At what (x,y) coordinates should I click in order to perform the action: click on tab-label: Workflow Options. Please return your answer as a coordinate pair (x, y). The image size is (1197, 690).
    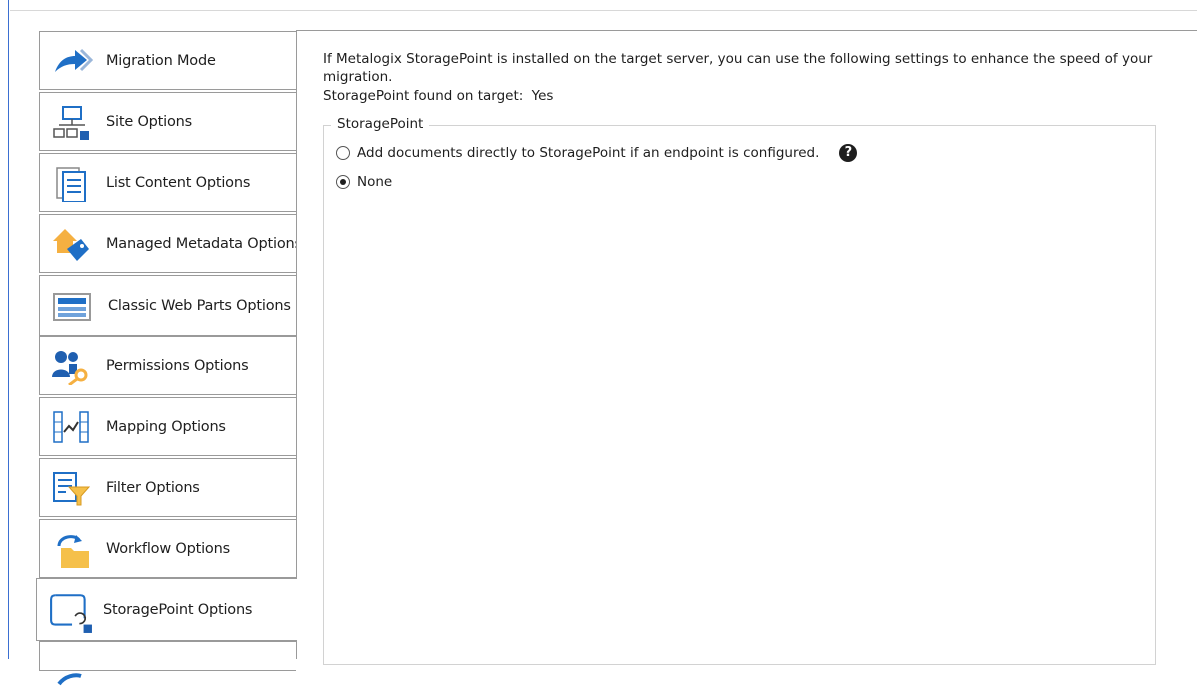
    Looking at the image, I should click on (168, 548).